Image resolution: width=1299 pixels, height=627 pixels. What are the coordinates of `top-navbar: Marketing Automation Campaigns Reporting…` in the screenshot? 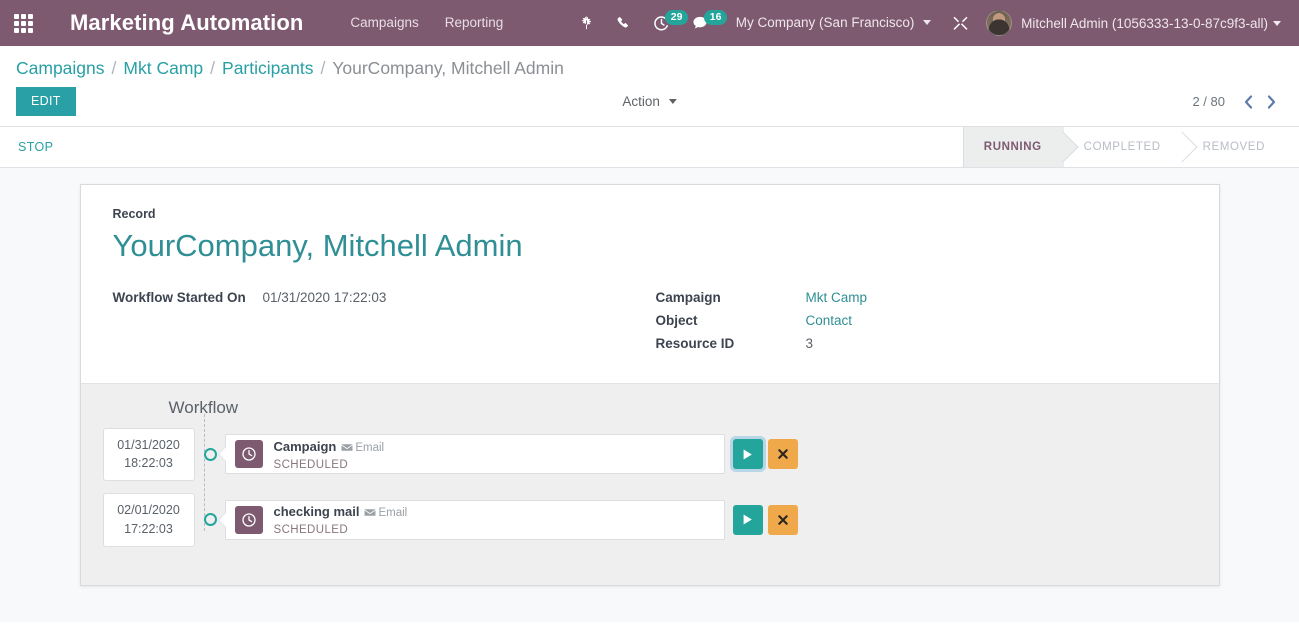 It's located at (649, 23).